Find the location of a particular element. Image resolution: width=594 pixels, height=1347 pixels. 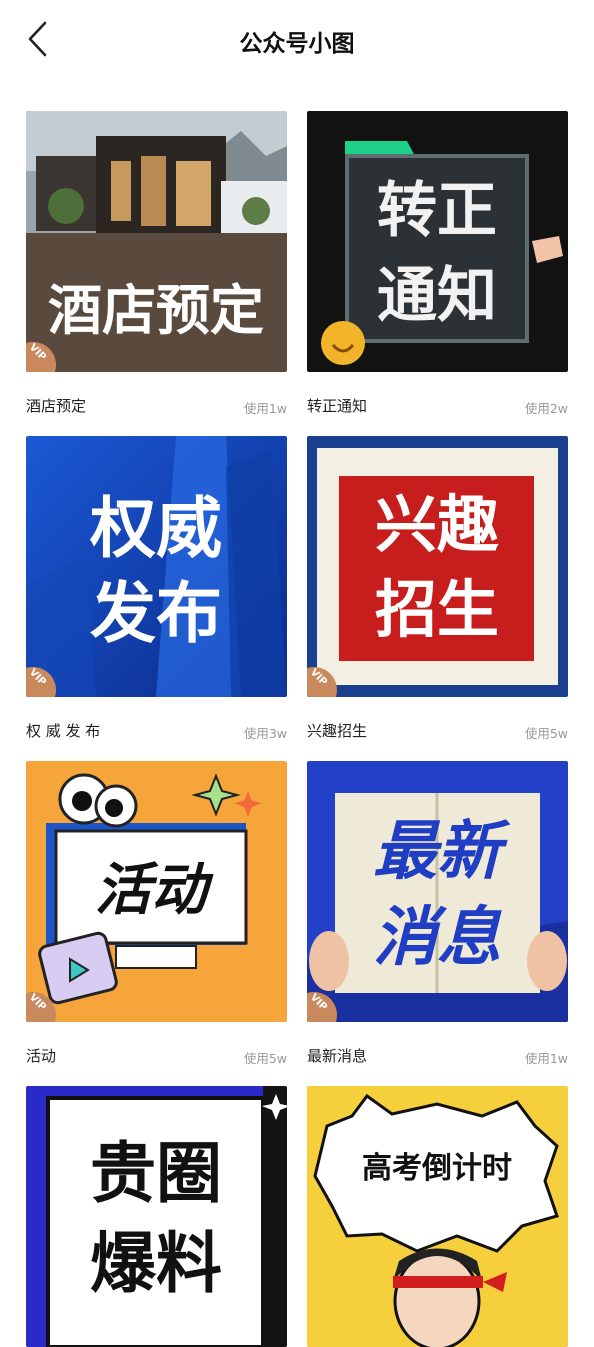

template-name: 权 威 发 布 is located at coordinates (63, 731).